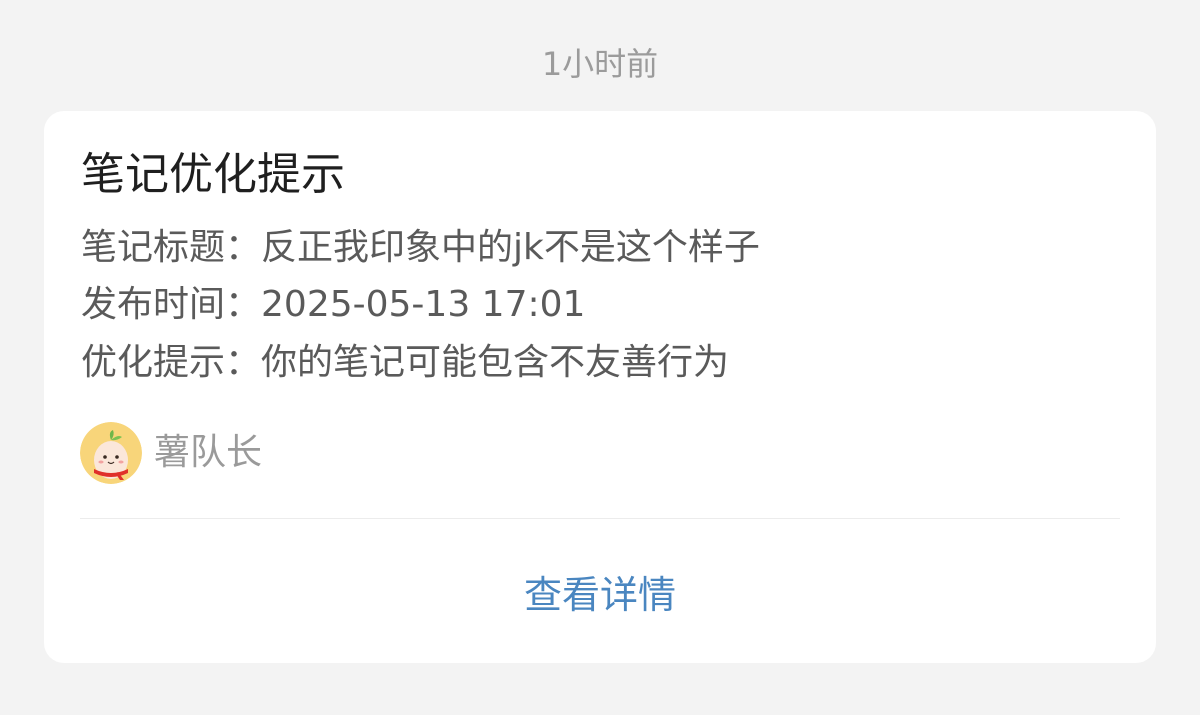 The image size is (1200, 715). I want to click on notification-title: 笔记优化提示, so click(213, 174).